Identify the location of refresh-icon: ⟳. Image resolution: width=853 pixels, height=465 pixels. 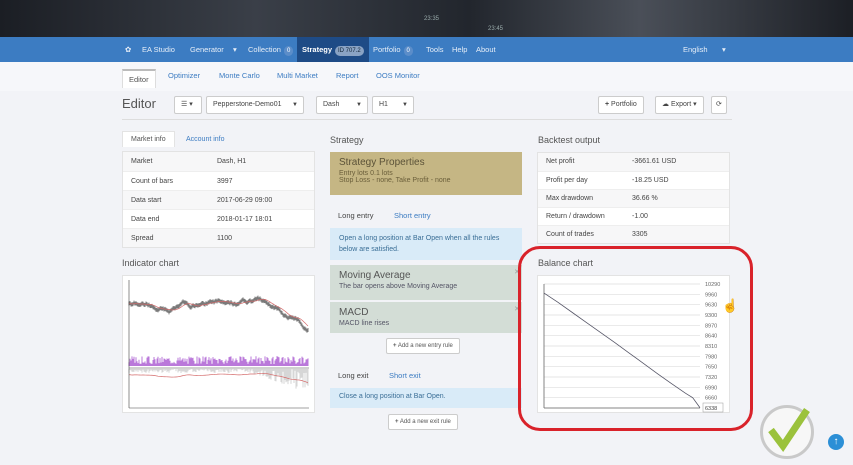
(719, 104).